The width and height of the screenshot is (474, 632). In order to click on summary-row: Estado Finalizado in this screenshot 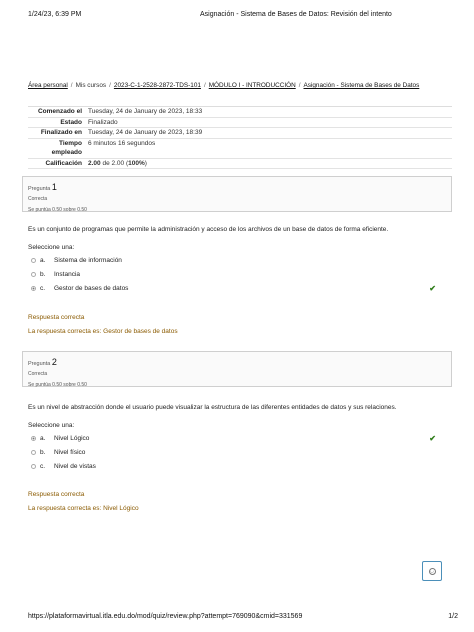, I will do `click(240, 123)`.